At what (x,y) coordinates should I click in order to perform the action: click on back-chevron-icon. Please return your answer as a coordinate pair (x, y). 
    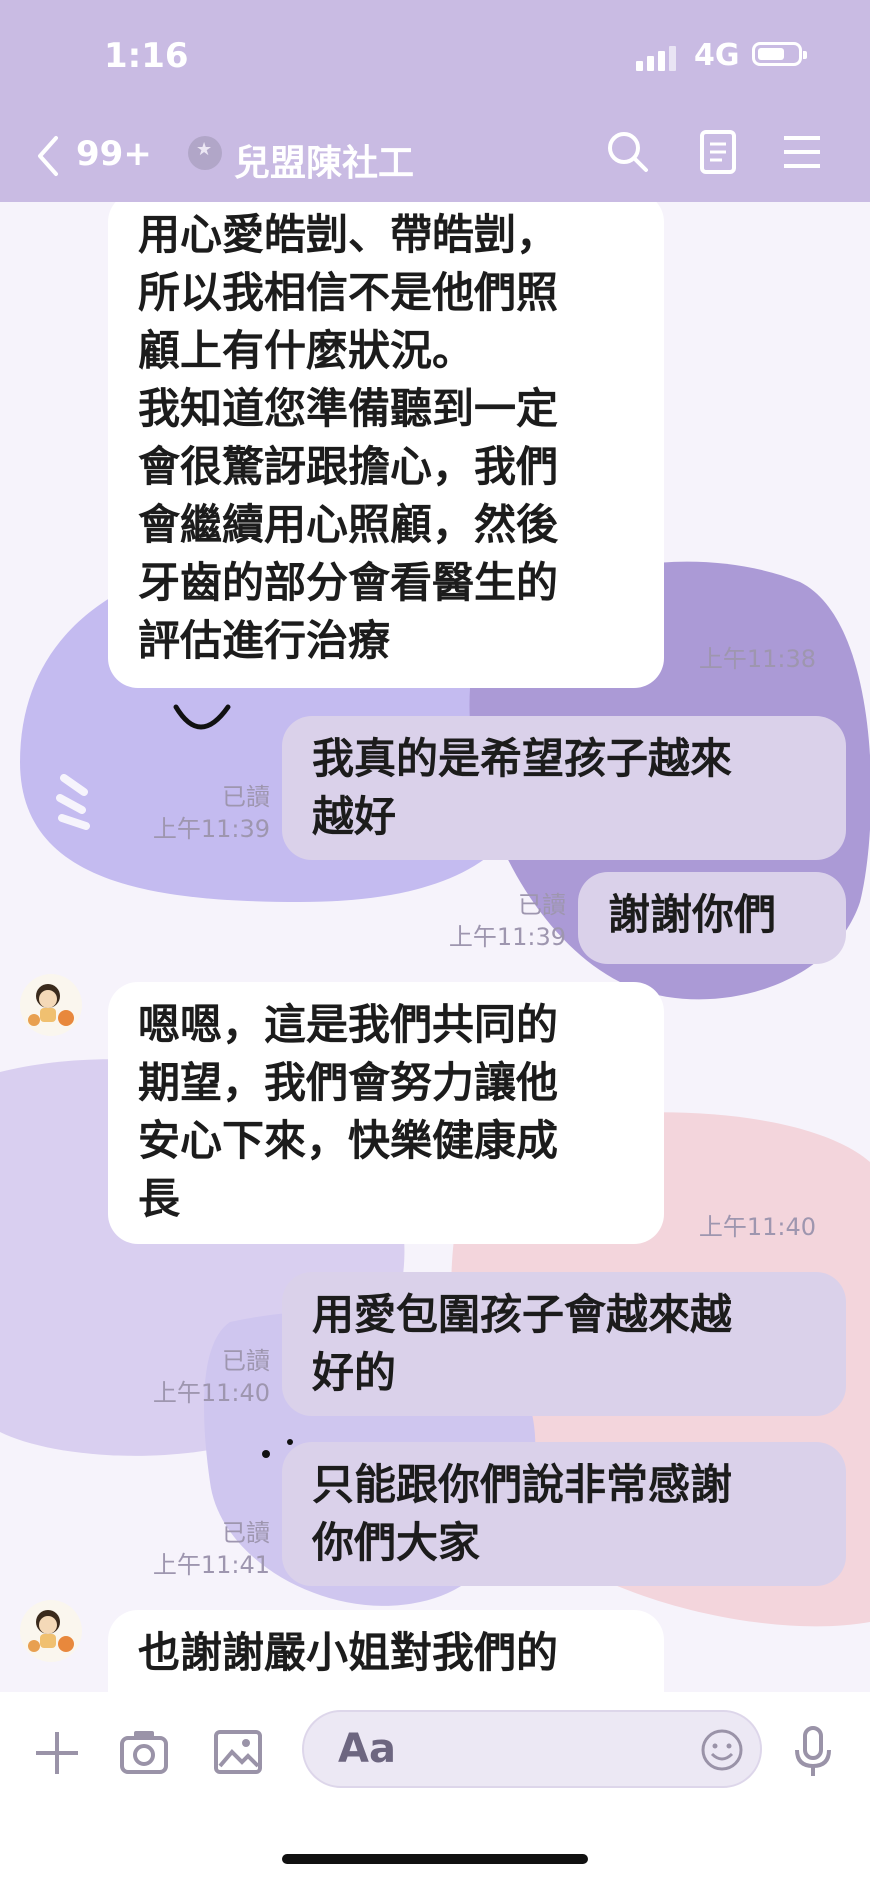
    Looking at the image, I should click on (52, 156).